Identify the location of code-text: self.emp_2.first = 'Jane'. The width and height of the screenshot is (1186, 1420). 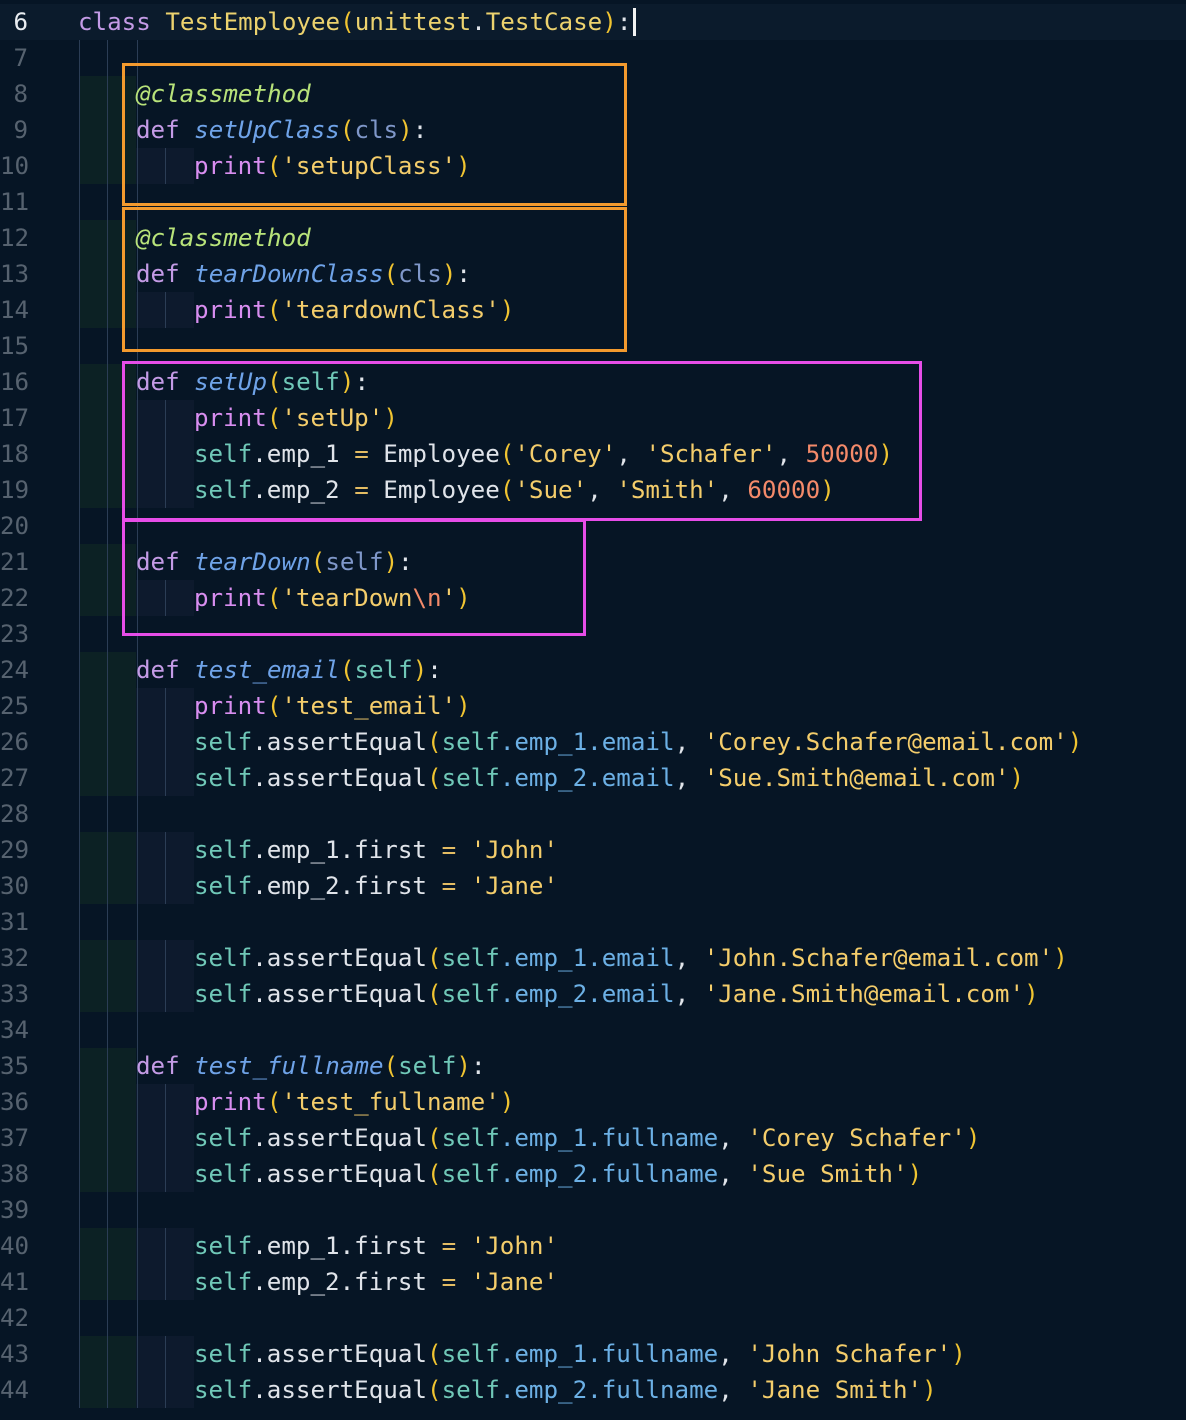
(376, 1282).